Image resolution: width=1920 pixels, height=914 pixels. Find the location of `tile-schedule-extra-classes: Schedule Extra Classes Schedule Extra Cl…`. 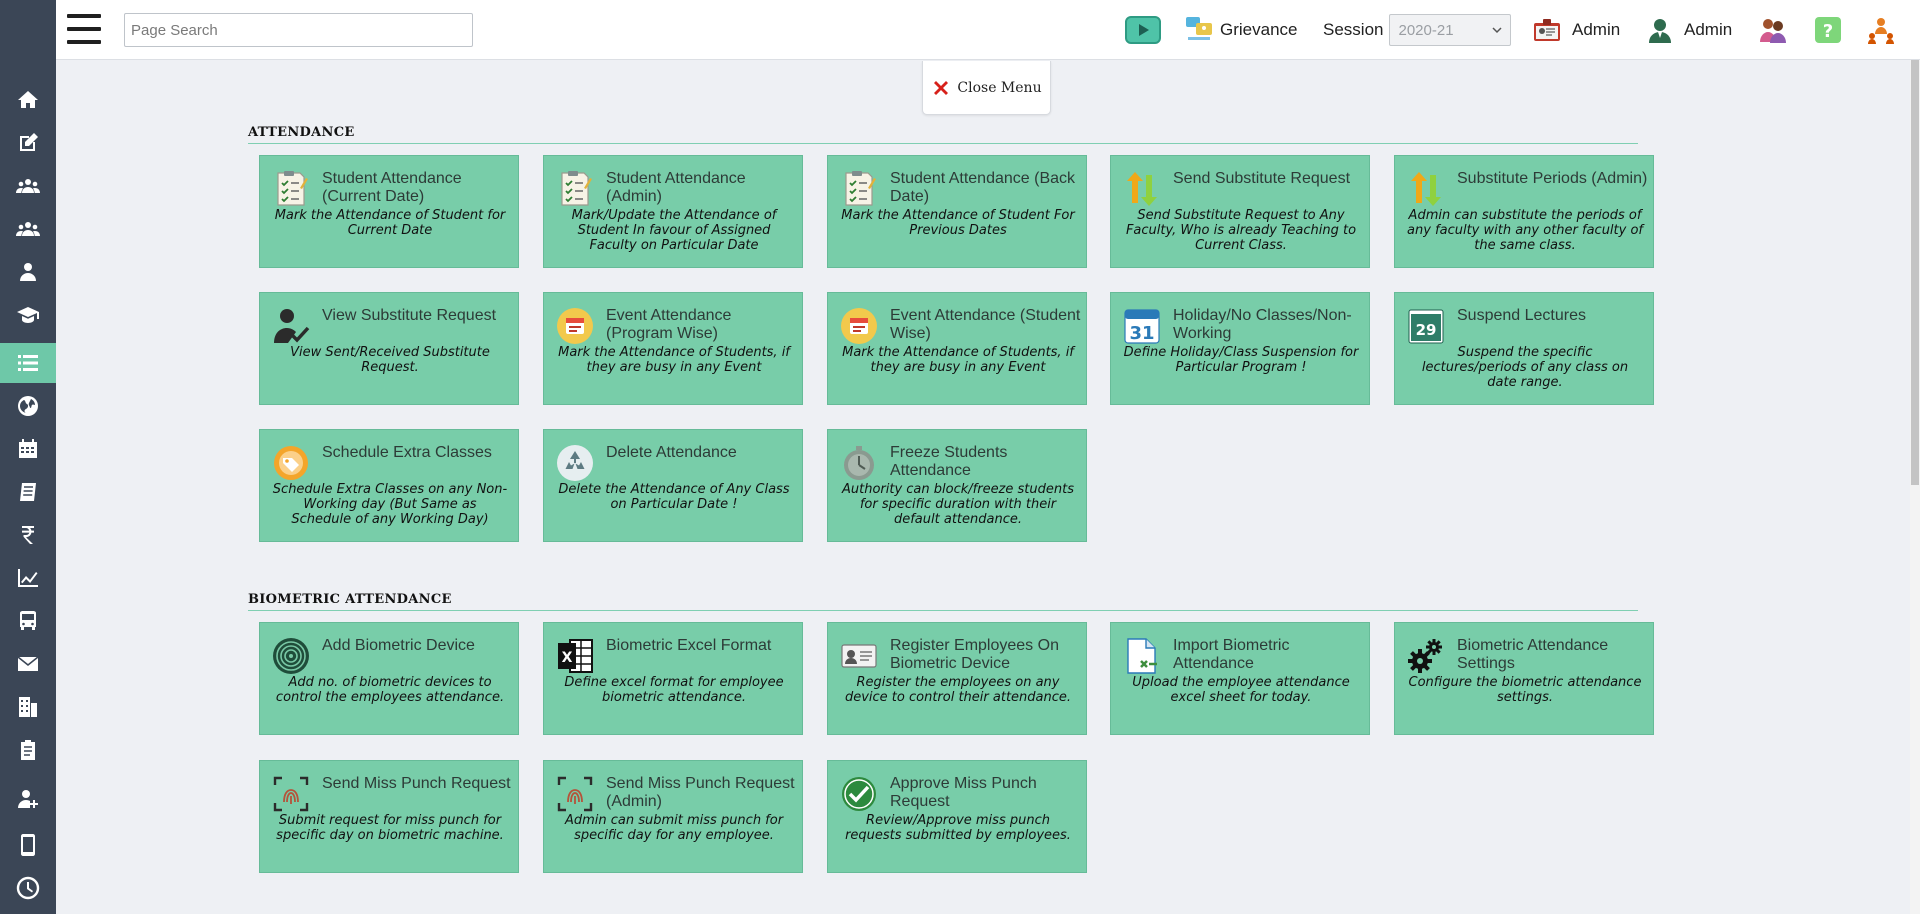

tile-schedule-extra-classes: Schedule Extra Classes Schedule Extra Cl… is located at coordinates (389, 485).